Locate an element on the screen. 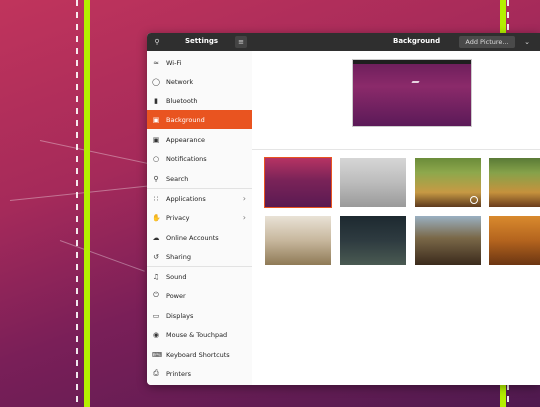  sidebar-item-label: Bluetooth is located at coordinates (182, 100).